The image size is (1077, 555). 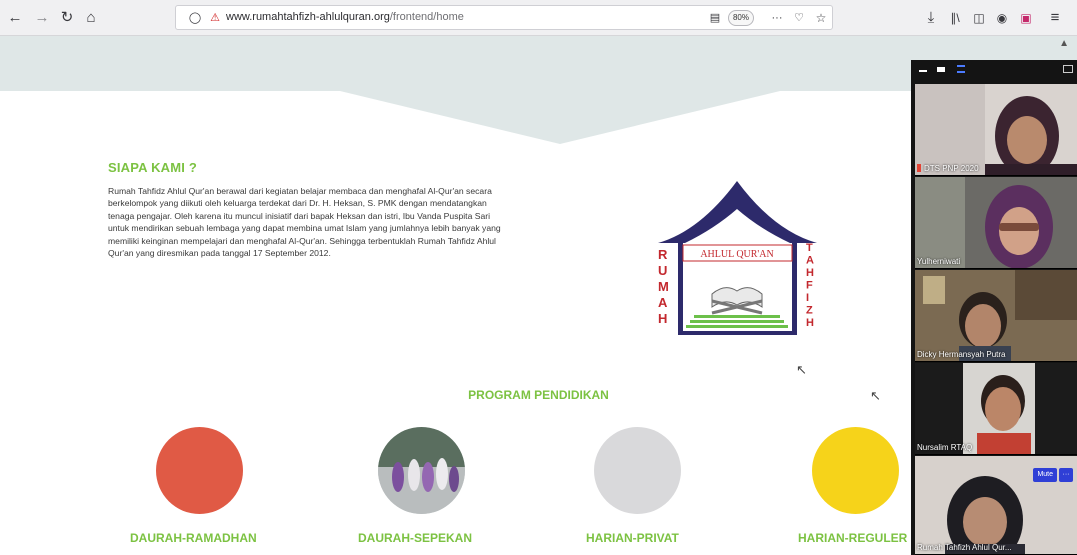 What do you see at coordinates (715, 18) in the screenshot?
I see `reader-view-icon: ▤` at bounding box center [715, 18].